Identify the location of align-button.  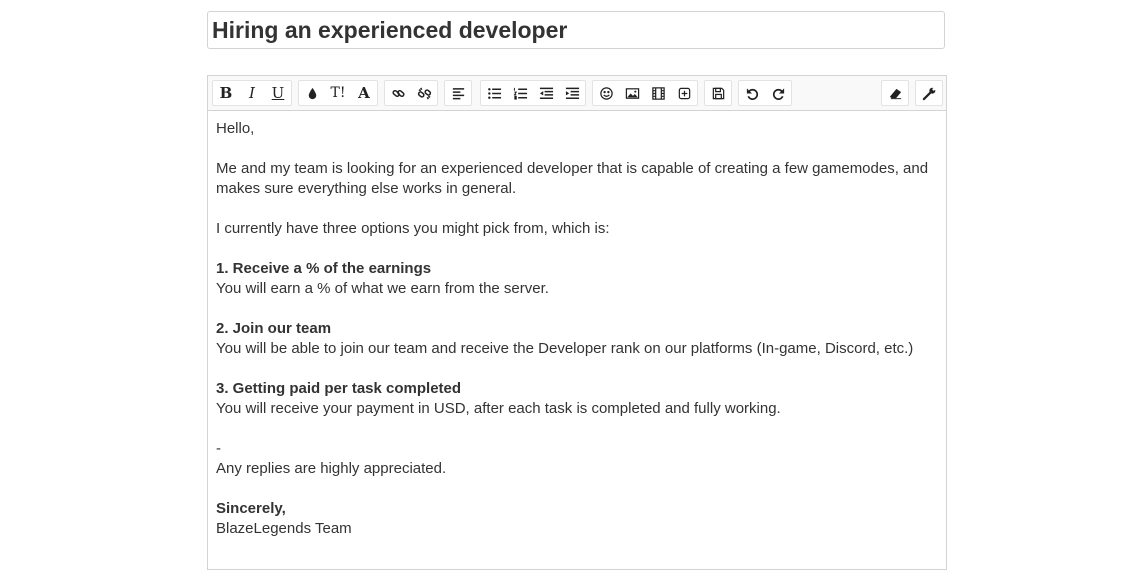
(458, 93).